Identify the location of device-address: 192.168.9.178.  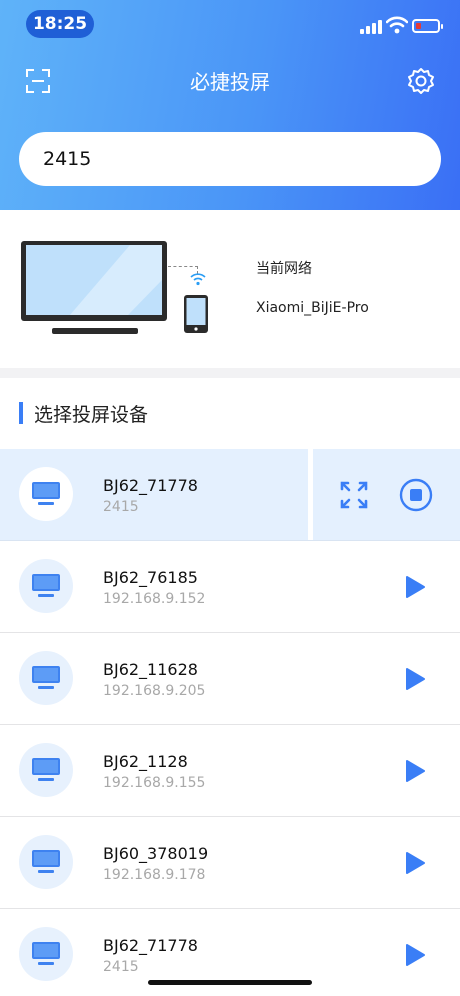
(154, 875).